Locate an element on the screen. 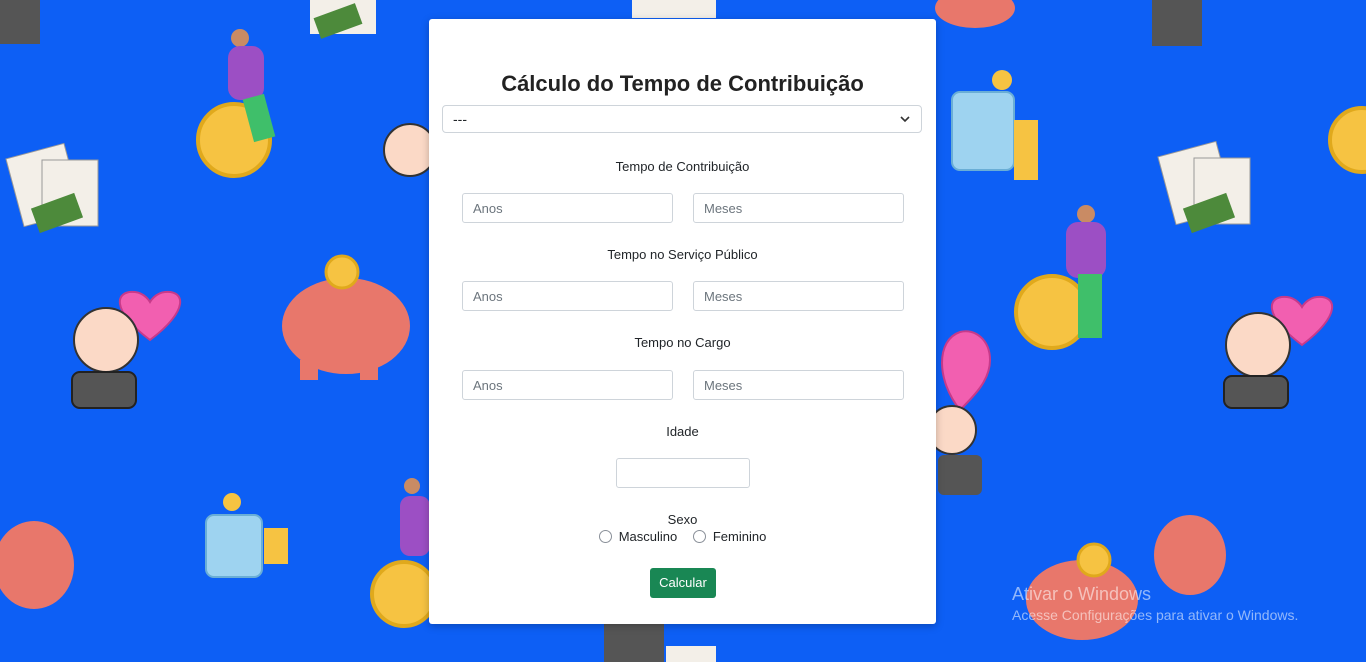 The image size is (1366, 662). heart-balloon-icon is located at coordinates (966, 371).